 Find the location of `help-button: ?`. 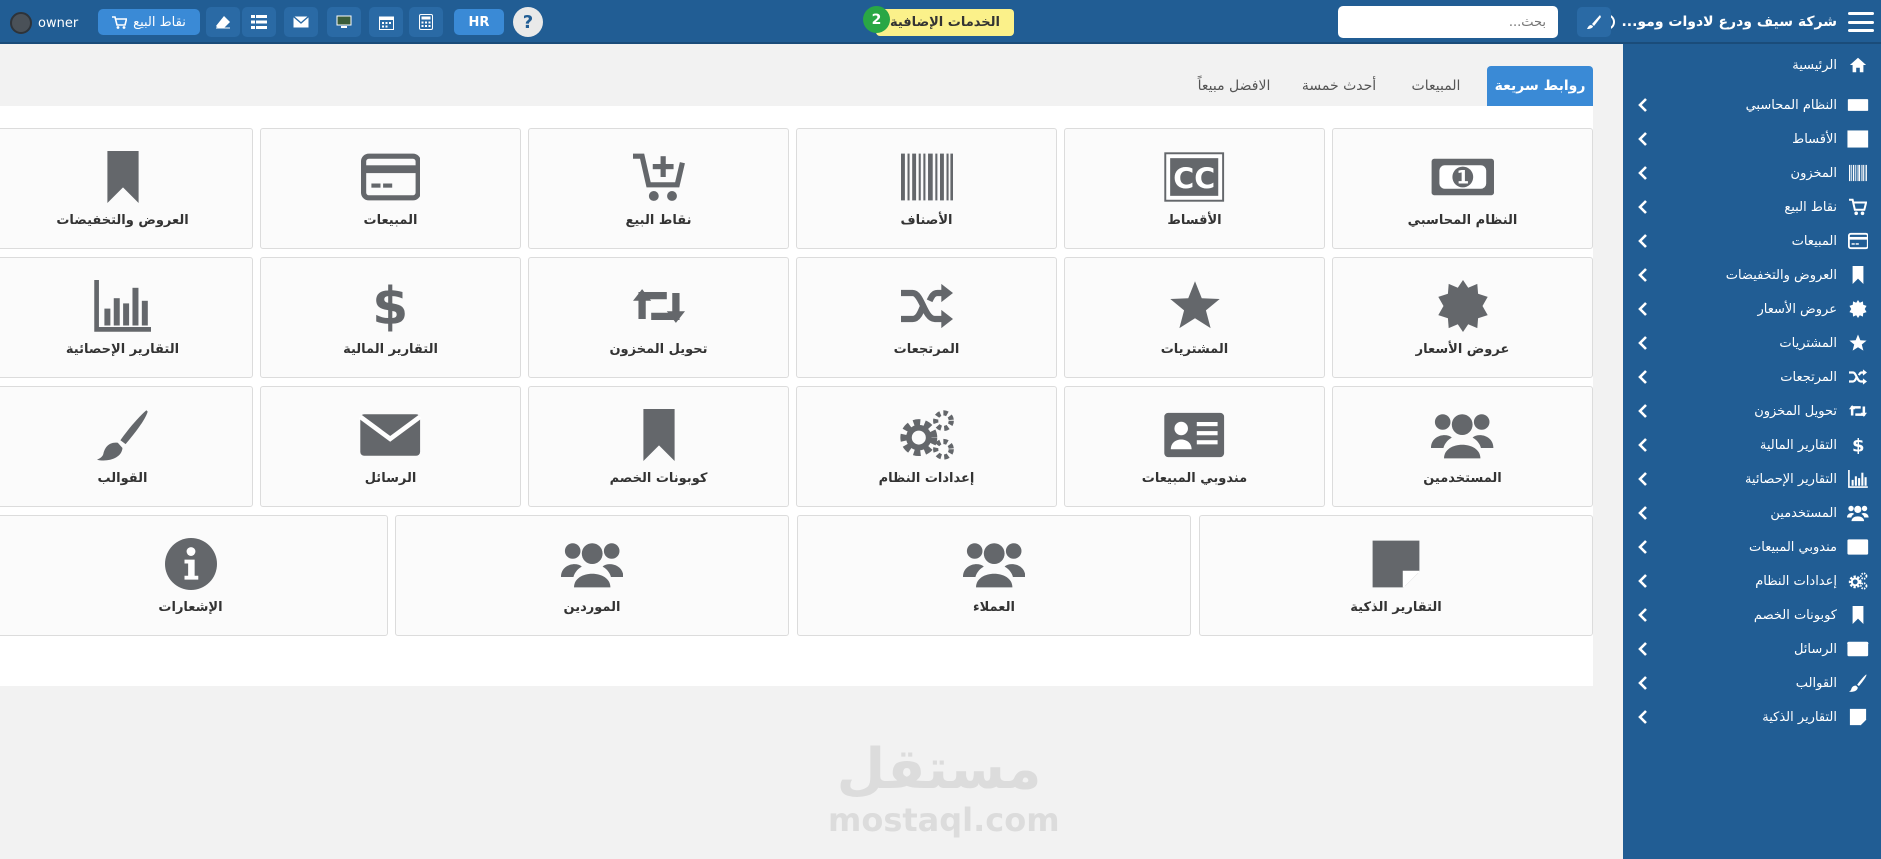

help-button: ? is located at coordinates (528, 22).